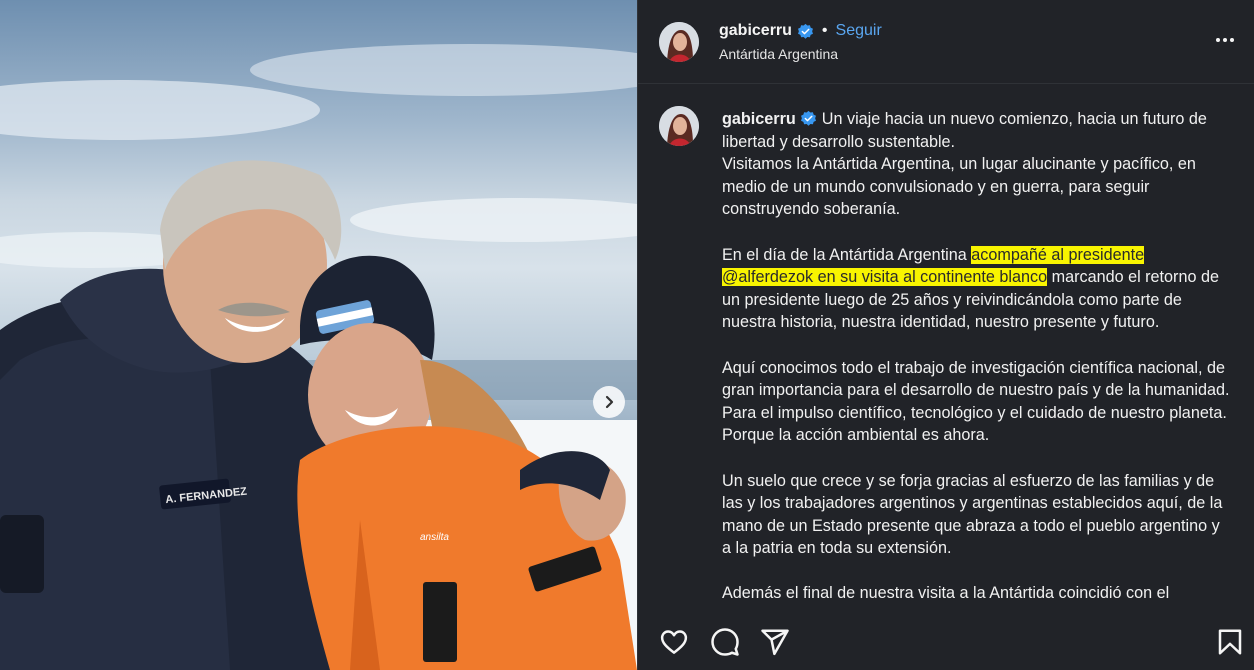 This screenshot has width=1254, height=670. Describe the element at coordinates (755, 31) in the screenshot. I see `username-link: gabicerru` at that location.